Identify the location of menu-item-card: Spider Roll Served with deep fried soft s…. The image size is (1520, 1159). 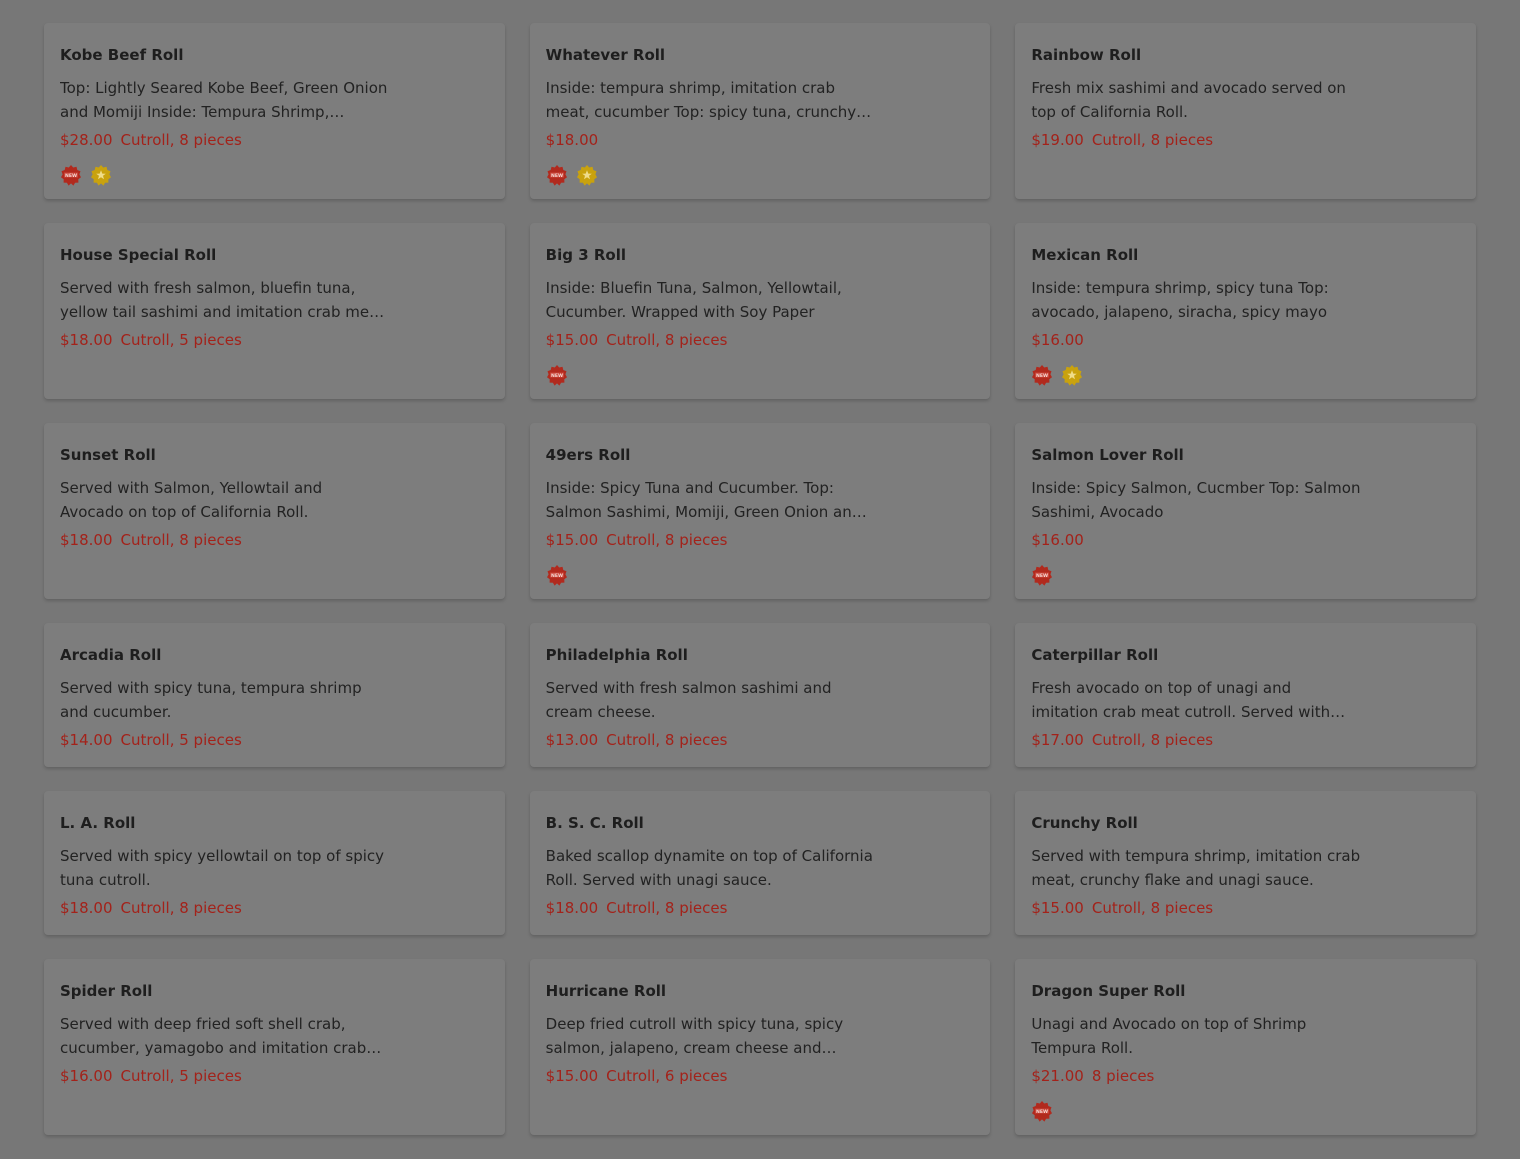
(274, 1047).